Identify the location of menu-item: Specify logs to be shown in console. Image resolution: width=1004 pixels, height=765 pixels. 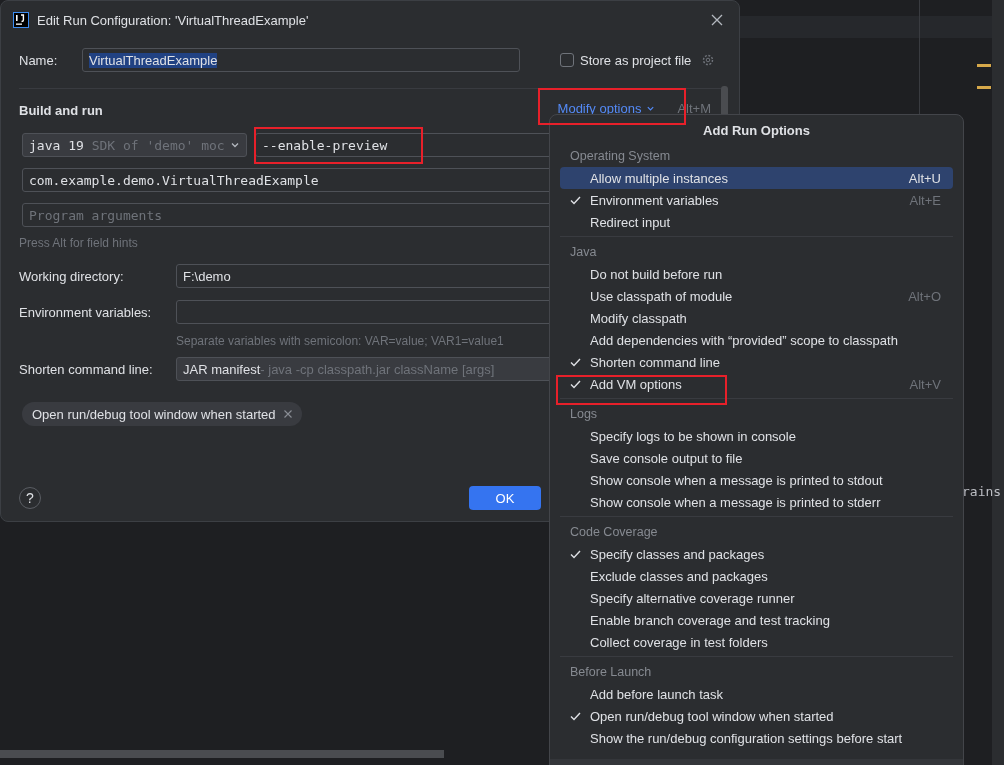
(756, 436).